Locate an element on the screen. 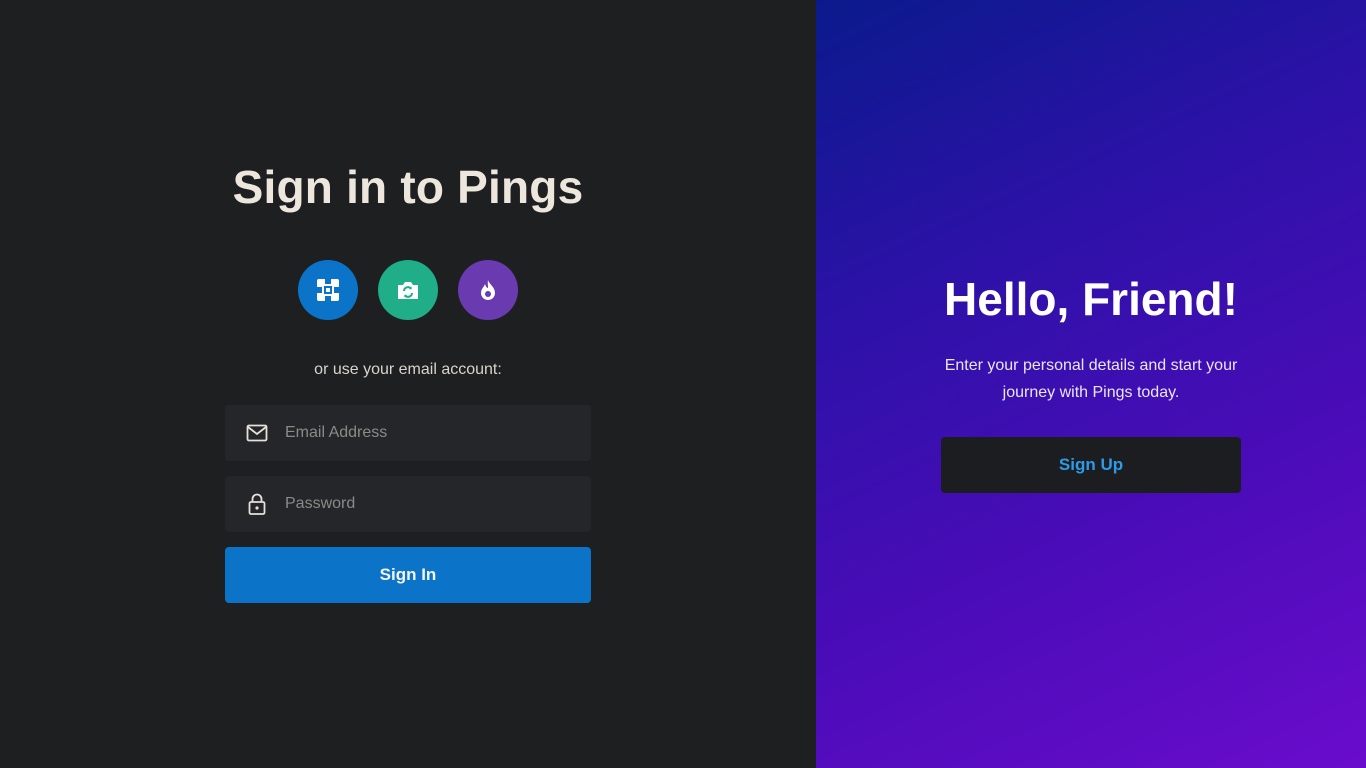 Image resolution: width=1366 pixels, height=768 pixels. email-divider-text: or use your email account: is located at coordinates (408, 369).